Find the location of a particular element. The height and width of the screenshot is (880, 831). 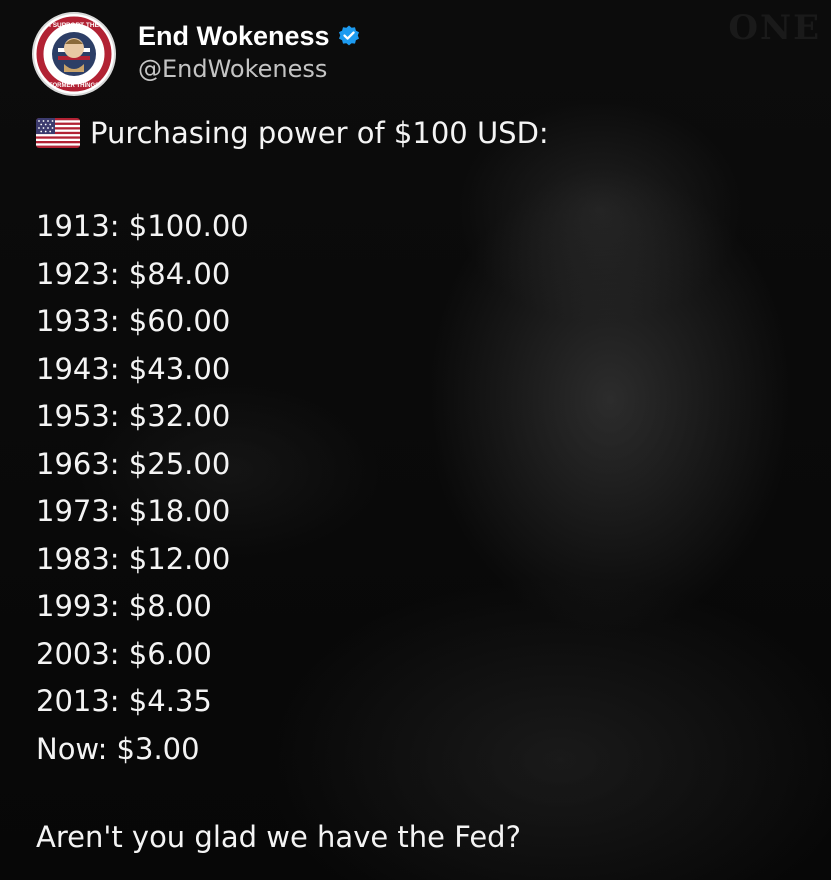

list-item: 1953: $32.00 is located at coordinates (133, 416).